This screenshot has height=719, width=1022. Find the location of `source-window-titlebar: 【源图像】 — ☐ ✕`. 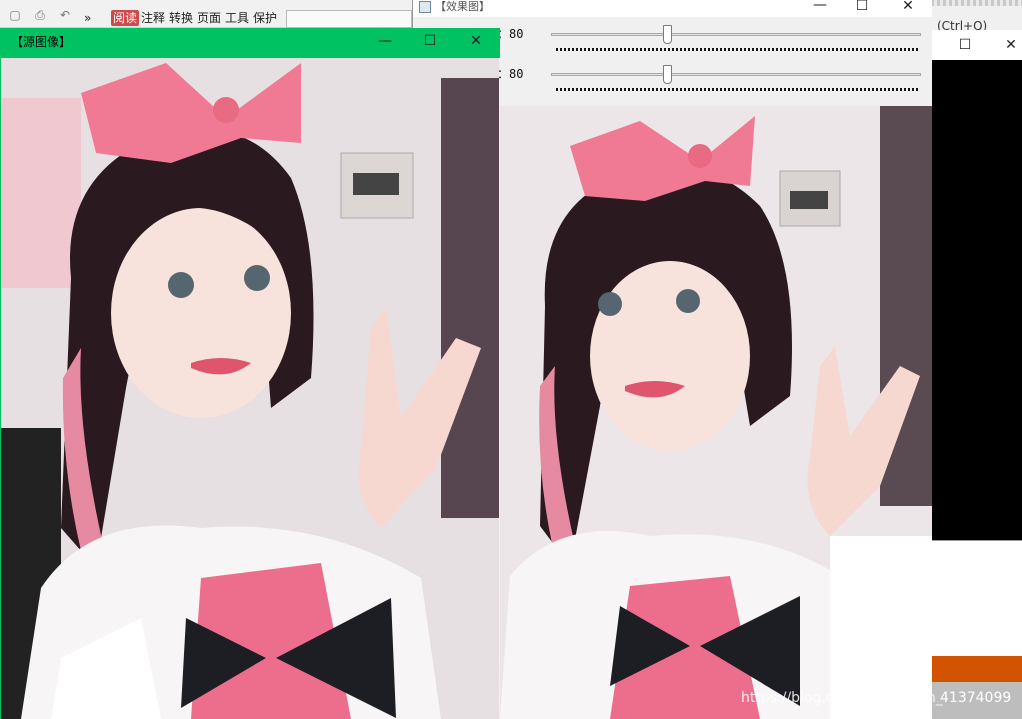

source-window-titlebar: 【源图像】 — ☐ ✕ is located at coordinates (250, 43).